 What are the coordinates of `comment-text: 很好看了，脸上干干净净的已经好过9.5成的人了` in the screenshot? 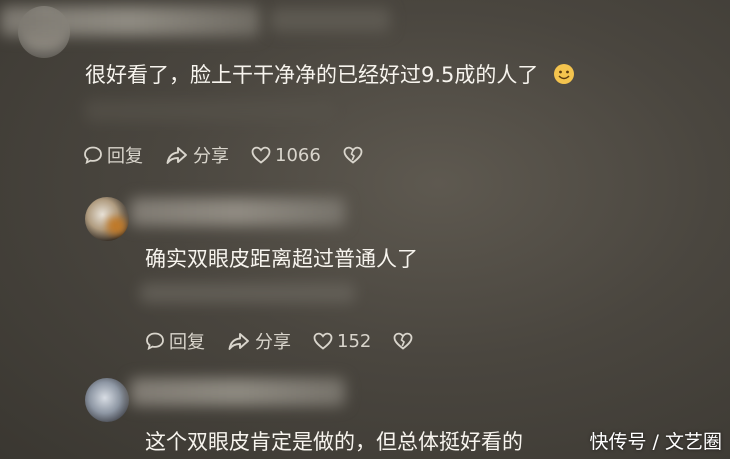 It's located at (330, 74).